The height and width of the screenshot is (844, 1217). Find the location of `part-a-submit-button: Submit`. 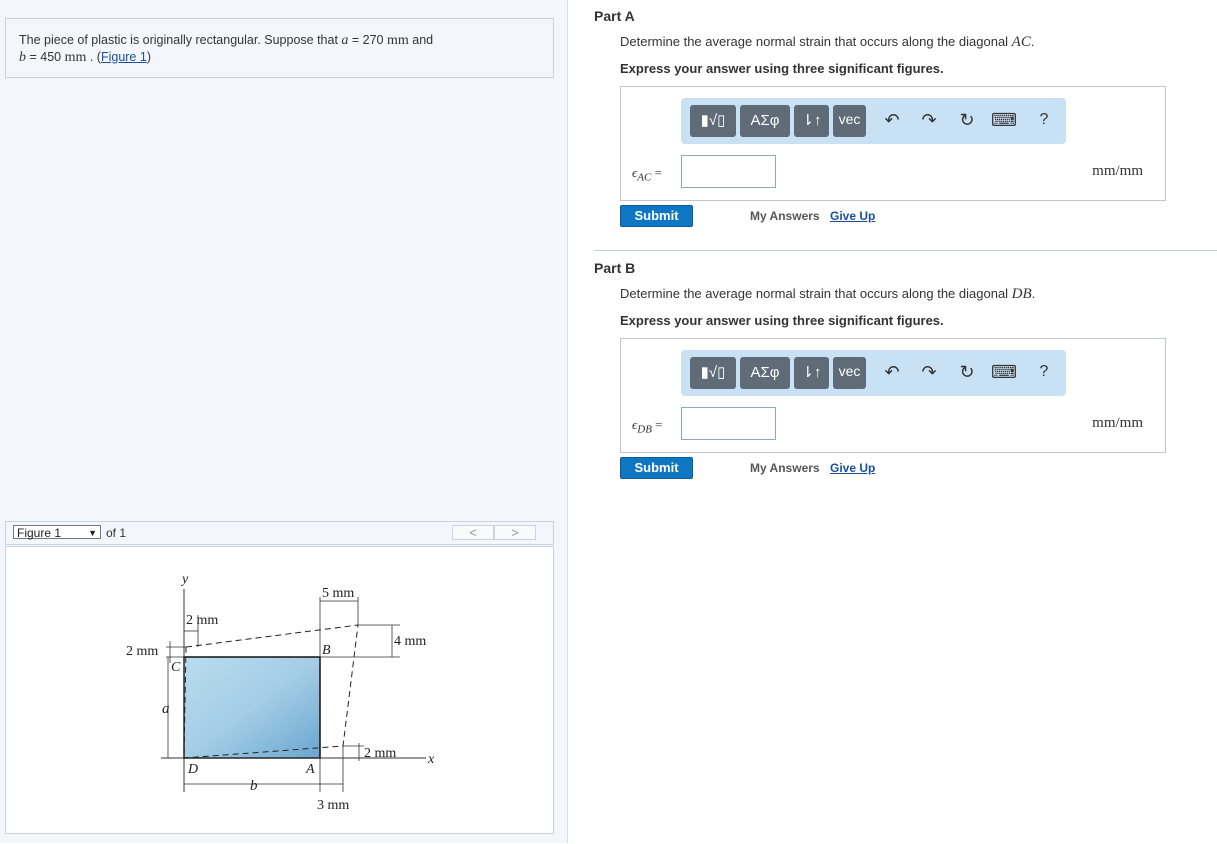

part-a-submit-button: Submit is located at coordinates (656, 216).